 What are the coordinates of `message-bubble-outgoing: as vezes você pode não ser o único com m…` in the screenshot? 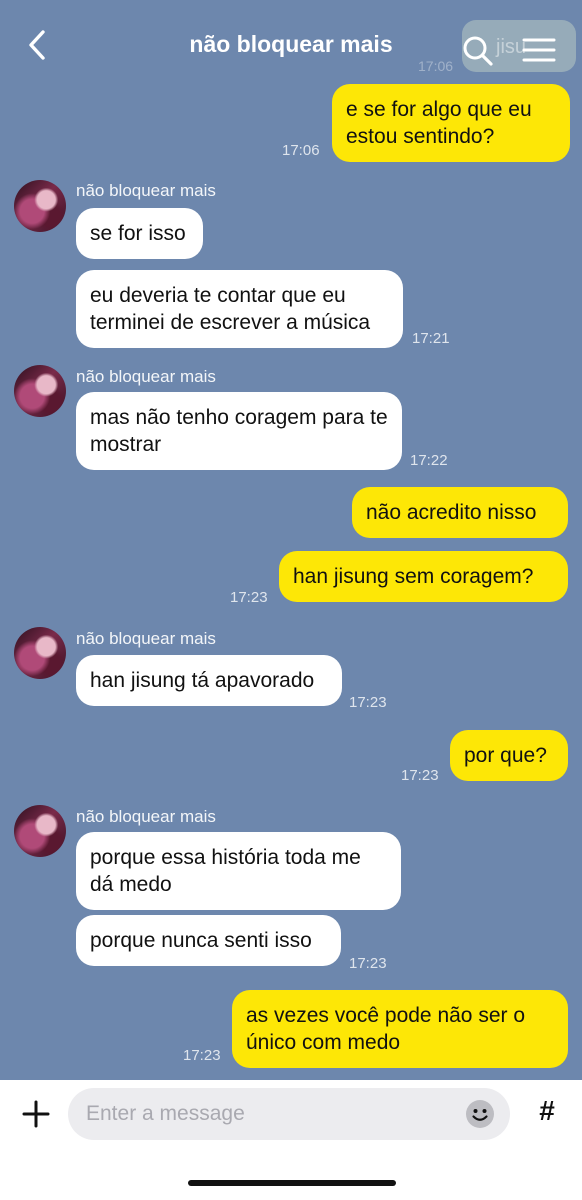 It's located at (400, 1029).